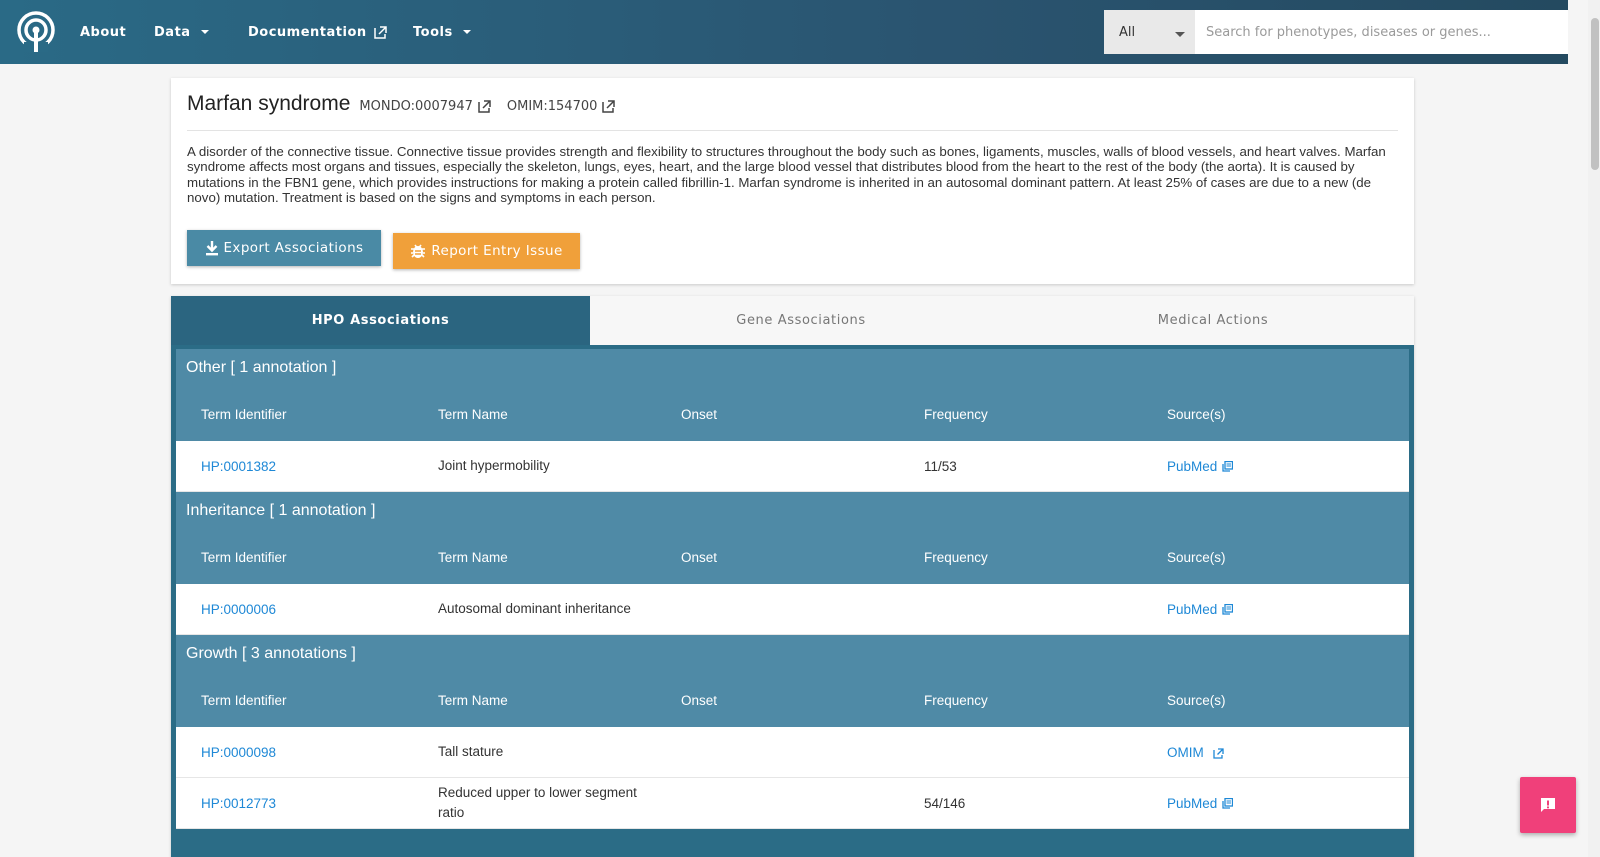 Image resolution: width=1600 pixels, height=857 pixels. Describe the element at coordinates (1127, 32) in the screenshot. I see `search-category-value: All` at that location.